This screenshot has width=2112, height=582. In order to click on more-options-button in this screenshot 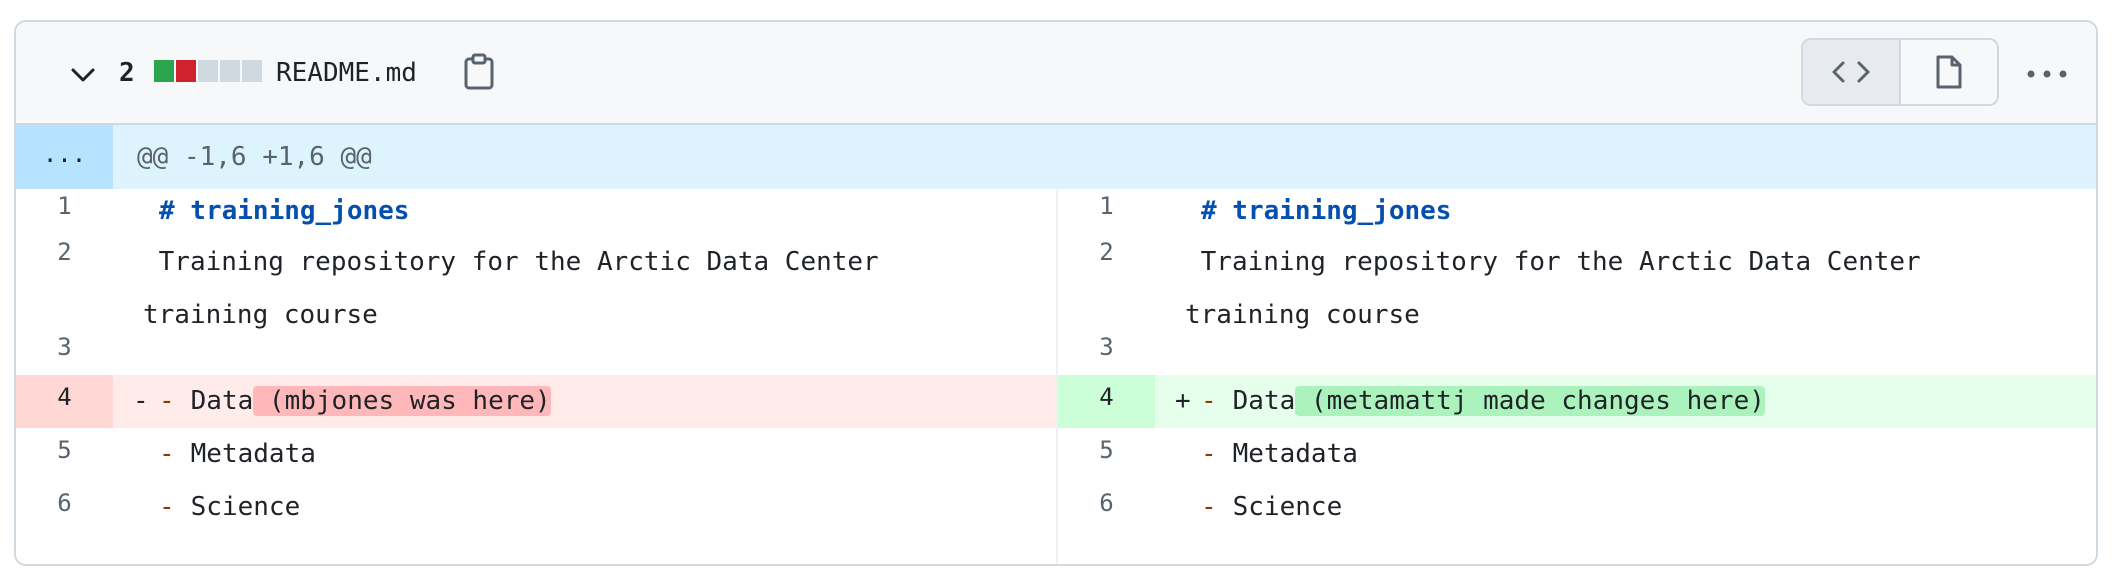, I will do `click(2047, 74)`.